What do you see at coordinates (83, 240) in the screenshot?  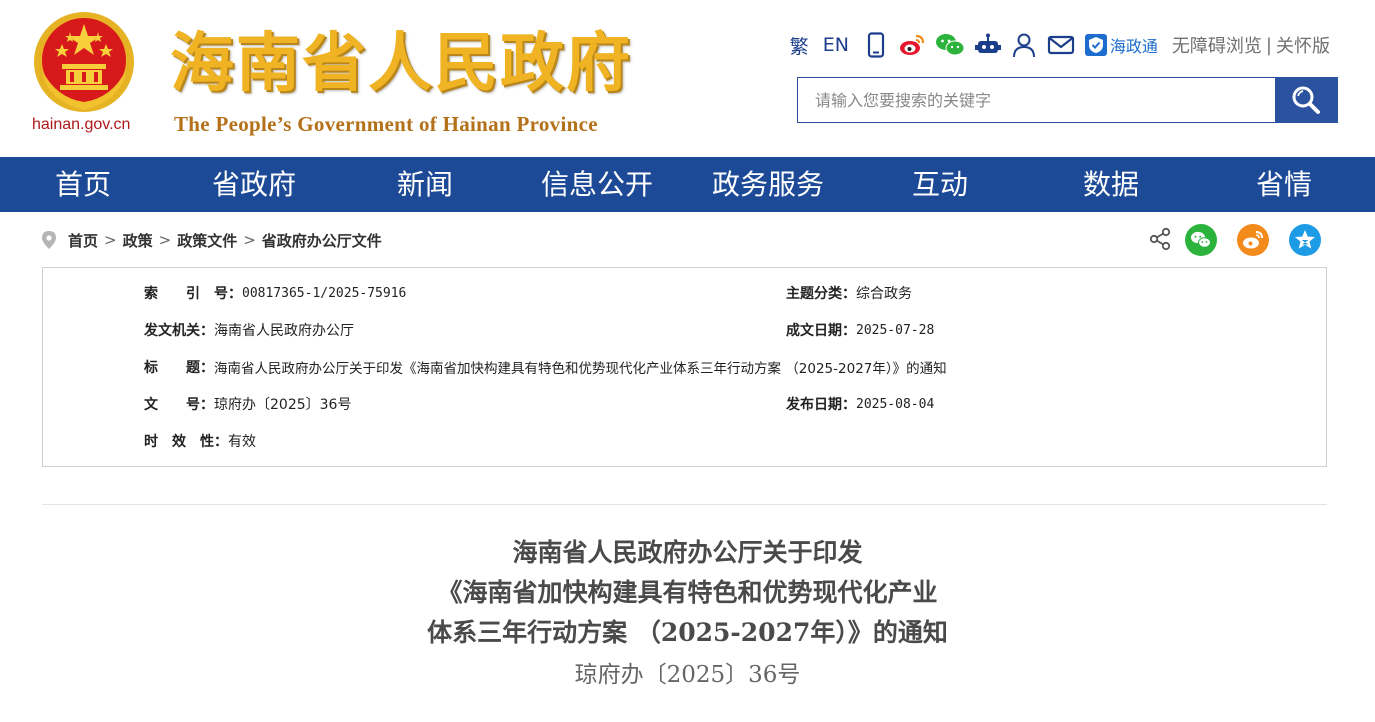 I see `breadcrumb-home: 首页` at bounding box center [83, 240].